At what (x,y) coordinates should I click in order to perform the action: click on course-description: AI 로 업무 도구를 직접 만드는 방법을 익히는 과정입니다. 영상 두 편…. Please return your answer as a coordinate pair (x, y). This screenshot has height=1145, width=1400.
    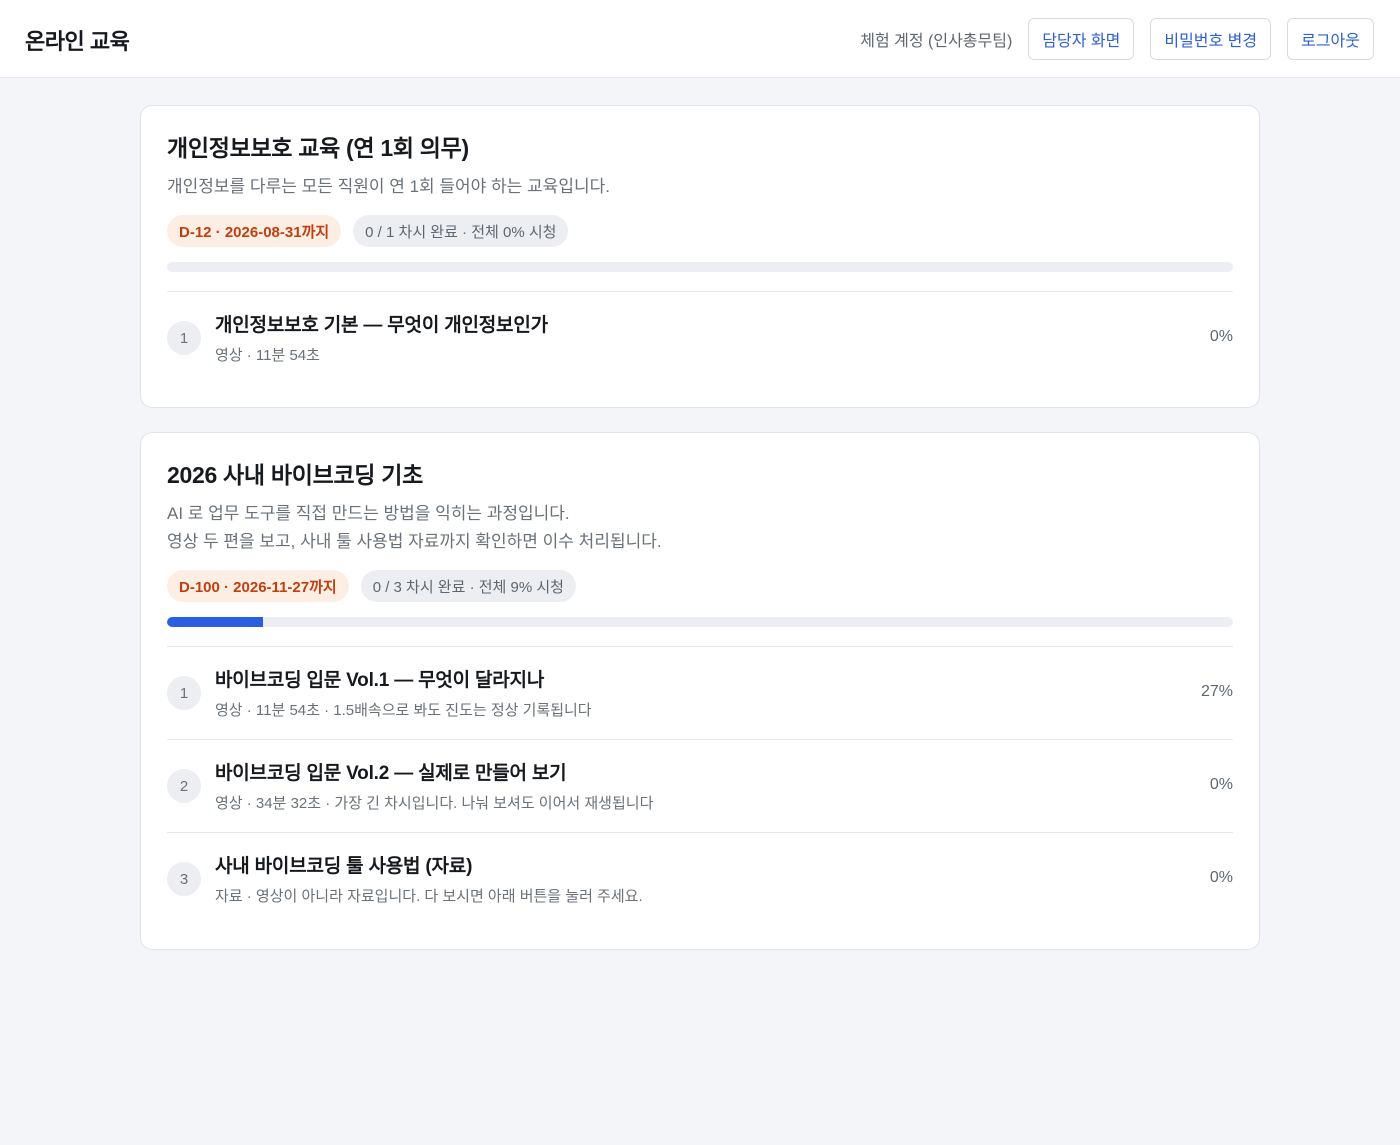
    Looking at the image, I should click on (414, 527).